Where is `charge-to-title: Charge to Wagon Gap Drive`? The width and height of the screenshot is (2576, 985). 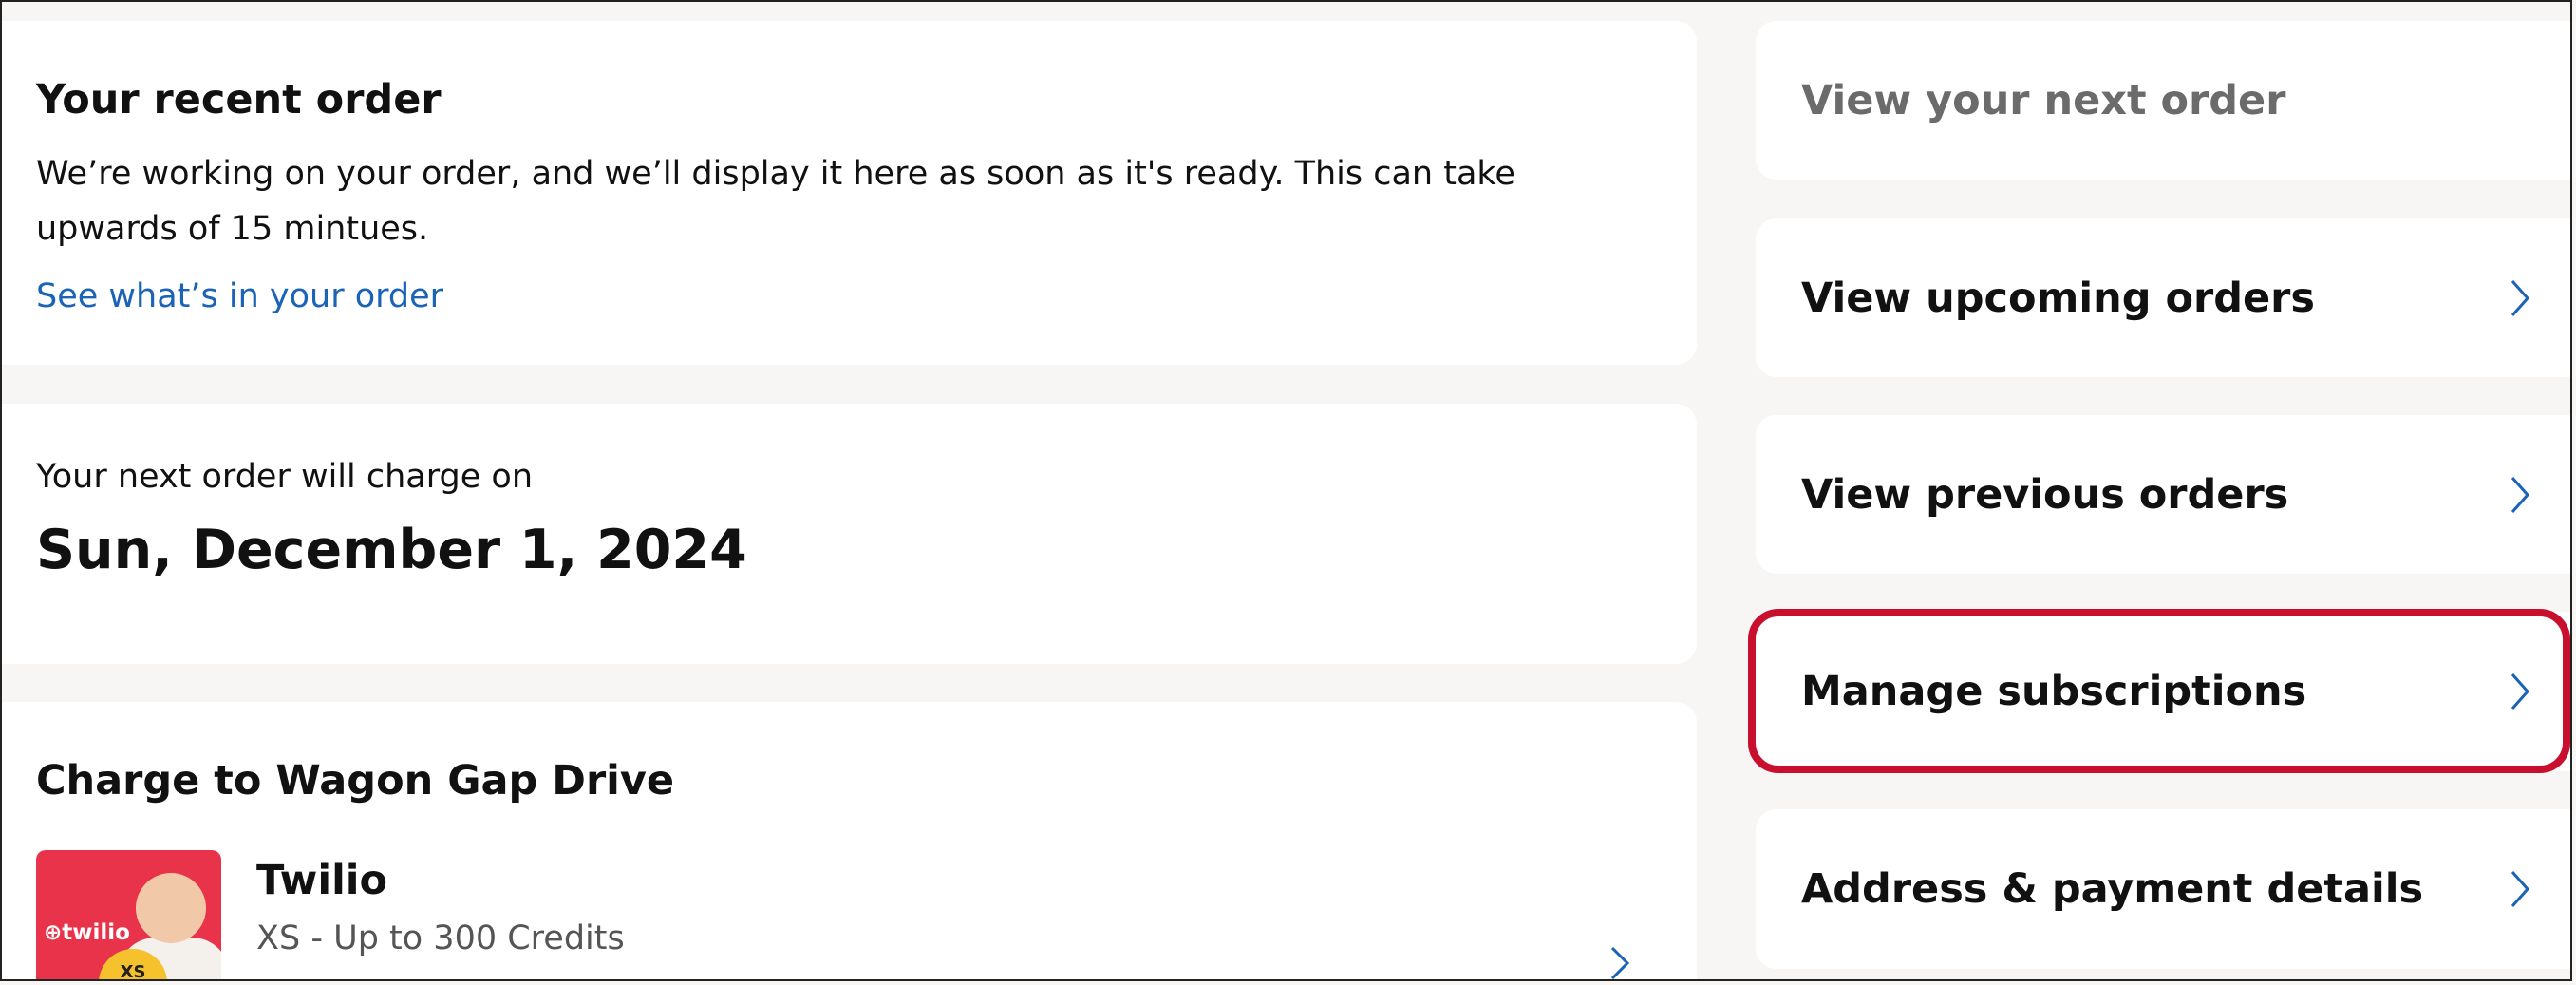
charge-to-title: Charge to Wagon Gap Drive is located at coordinates (355, 781).